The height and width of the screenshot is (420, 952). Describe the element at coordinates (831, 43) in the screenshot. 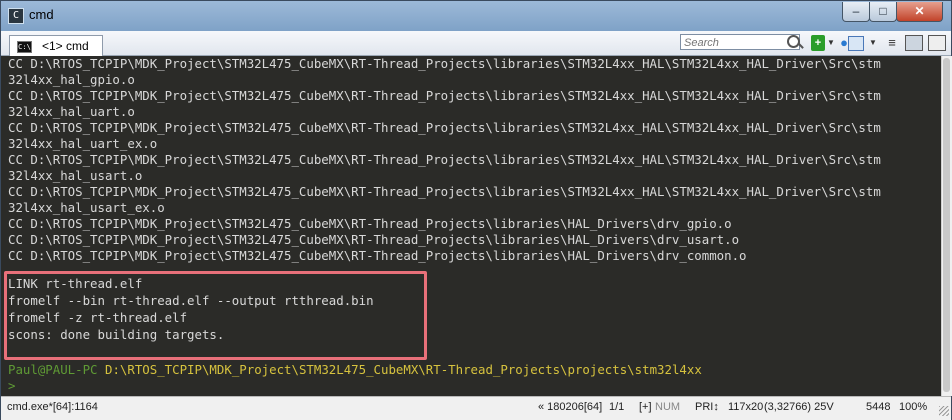

I see `new-console-dropdown-icon: ▼` at that location.